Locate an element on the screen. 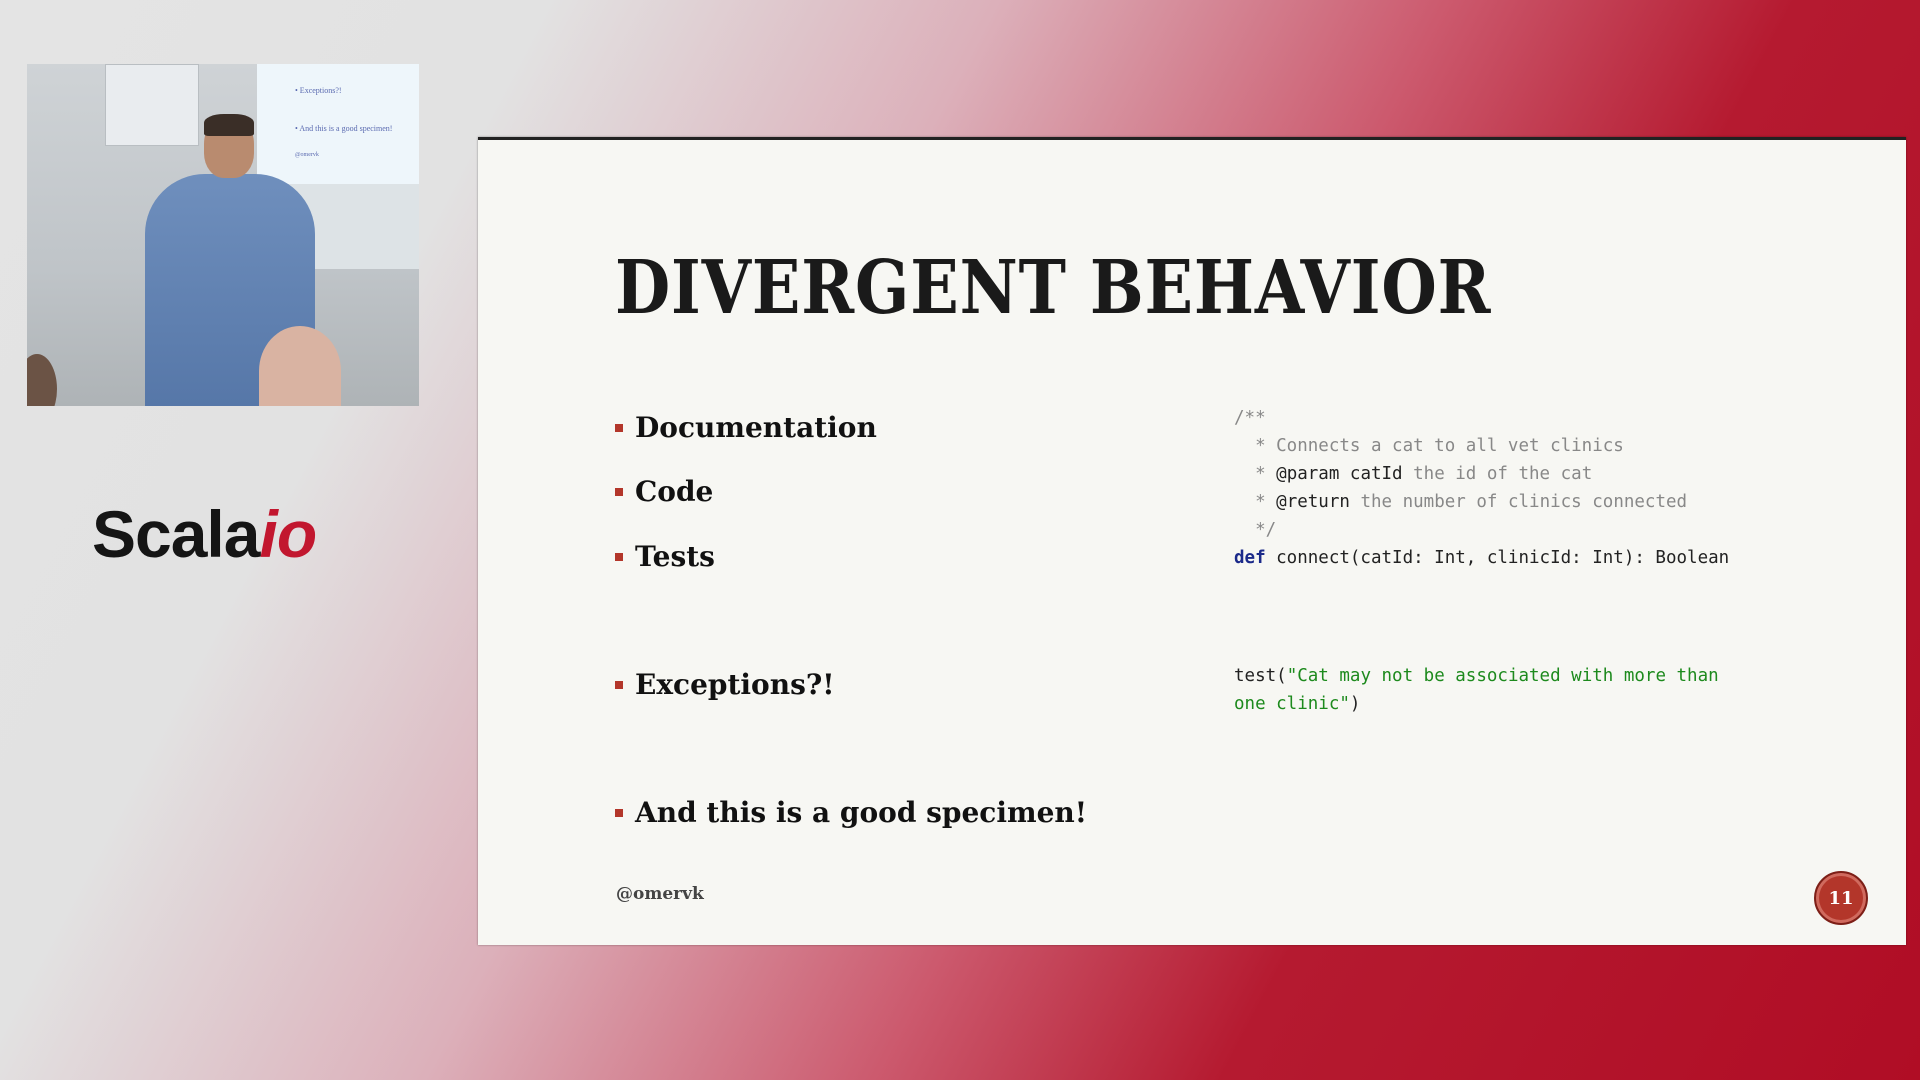 The image size is (1920, 1080). code-line: /** is located at coordinates (1250, 418).